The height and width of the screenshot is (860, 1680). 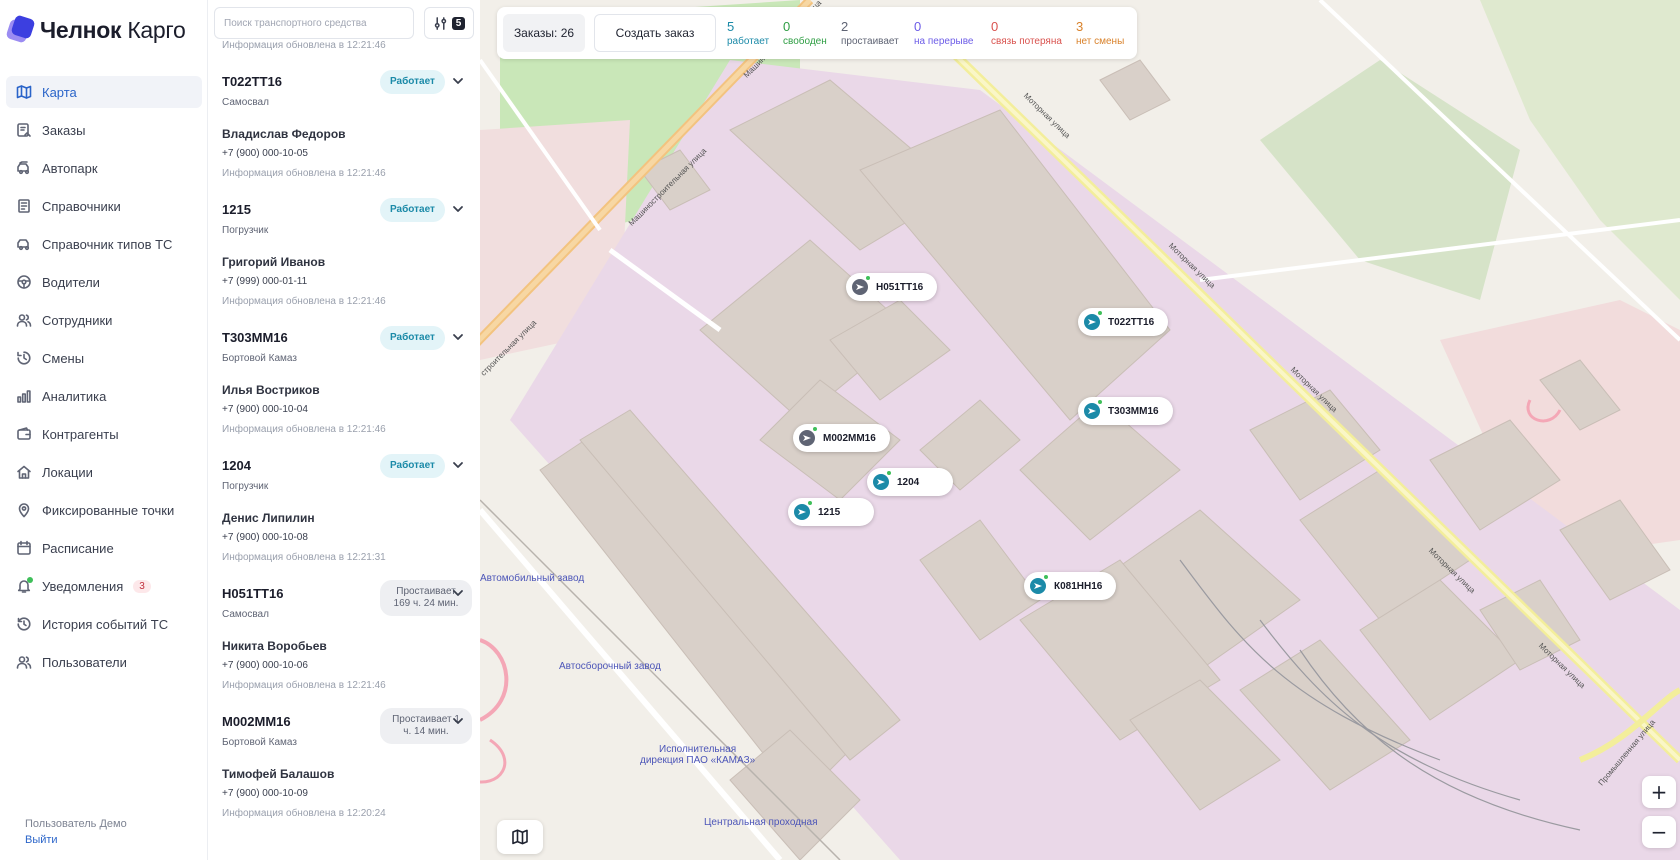 I want to click on driver-name: Денис Липилин, so click(x=268, y=518).